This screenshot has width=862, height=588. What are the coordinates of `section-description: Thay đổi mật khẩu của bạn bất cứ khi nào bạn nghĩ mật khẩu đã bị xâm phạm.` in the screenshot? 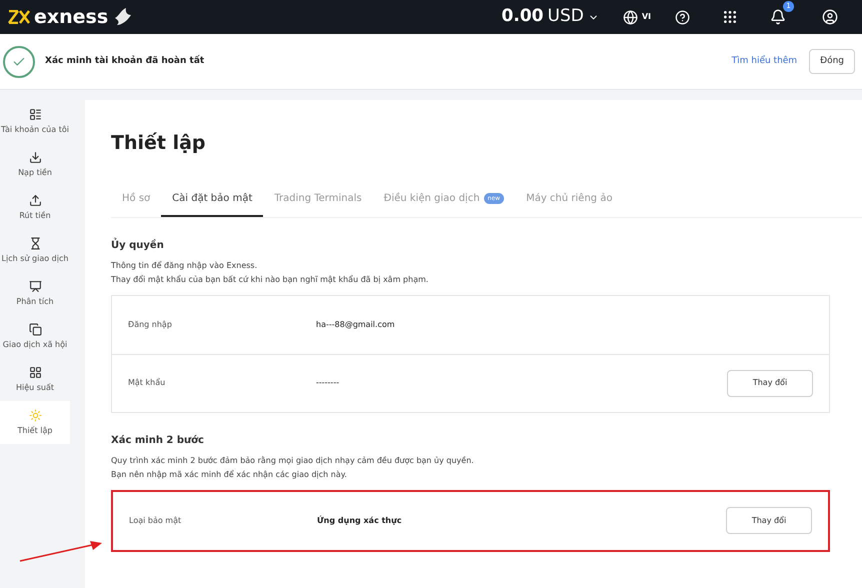 It's located at (270, 280).